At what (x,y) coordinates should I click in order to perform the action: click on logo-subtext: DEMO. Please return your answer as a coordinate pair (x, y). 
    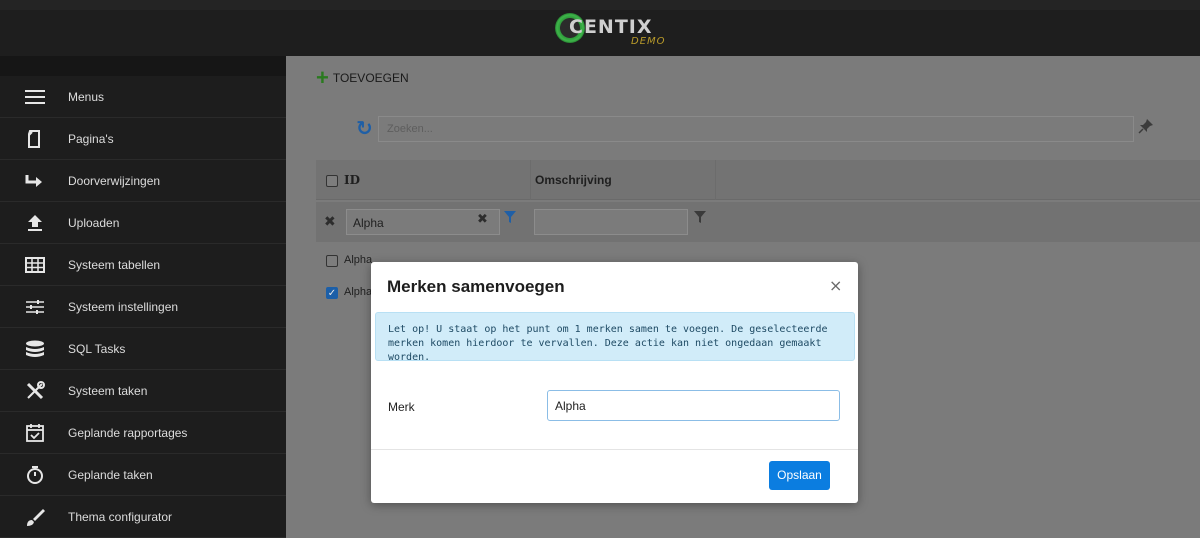
    Looking at the image, I should click on (648, 41).